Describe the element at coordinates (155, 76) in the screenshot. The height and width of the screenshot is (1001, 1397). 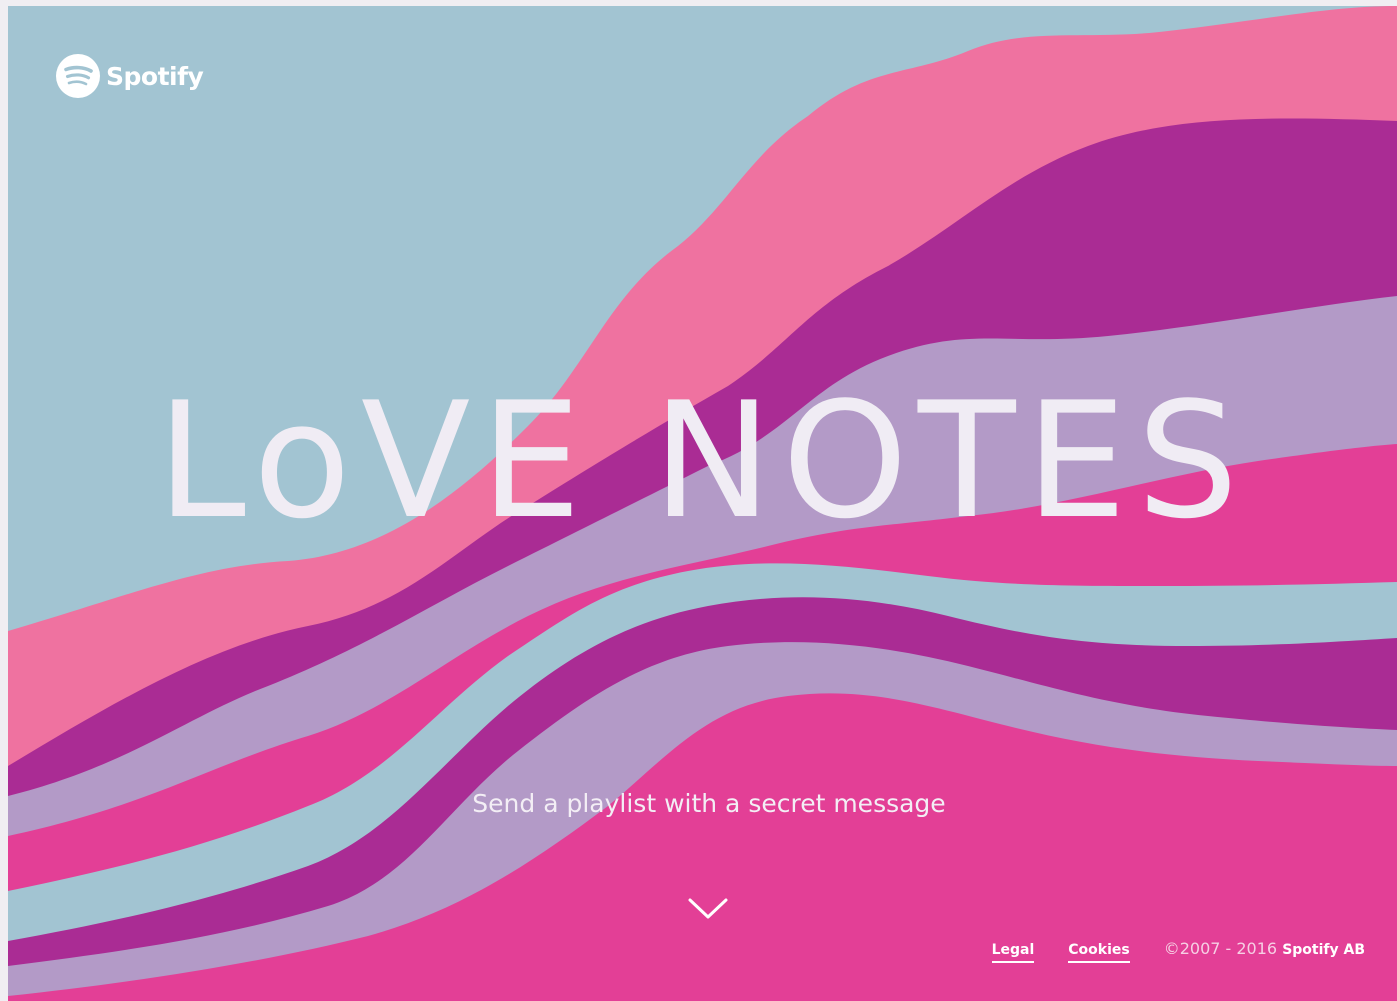
I see `brand-name: Spotify` at that location.